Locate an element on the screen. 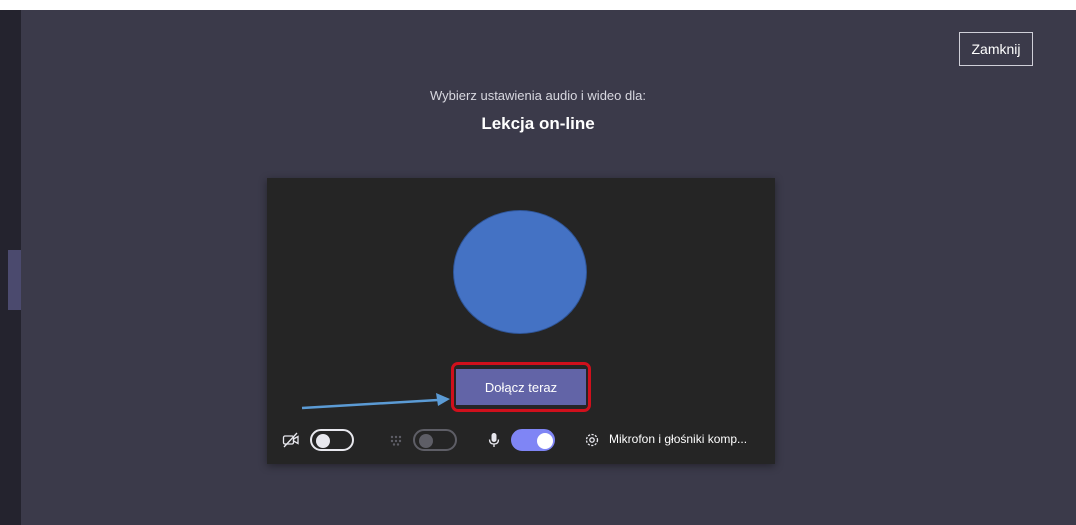  background-effects-icon is located at coordinates (396, 440).